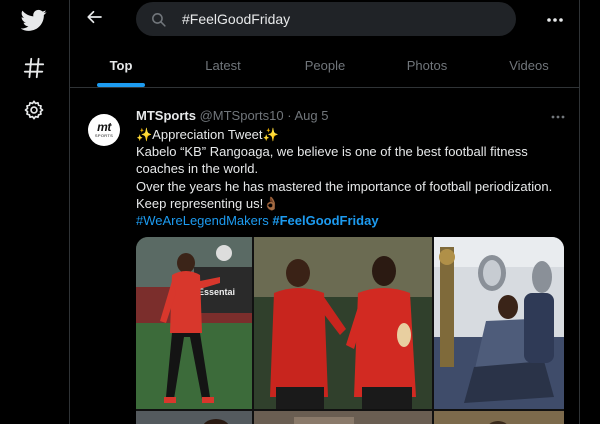  I want to click on tab-photos: Photos, so click(427, 65).